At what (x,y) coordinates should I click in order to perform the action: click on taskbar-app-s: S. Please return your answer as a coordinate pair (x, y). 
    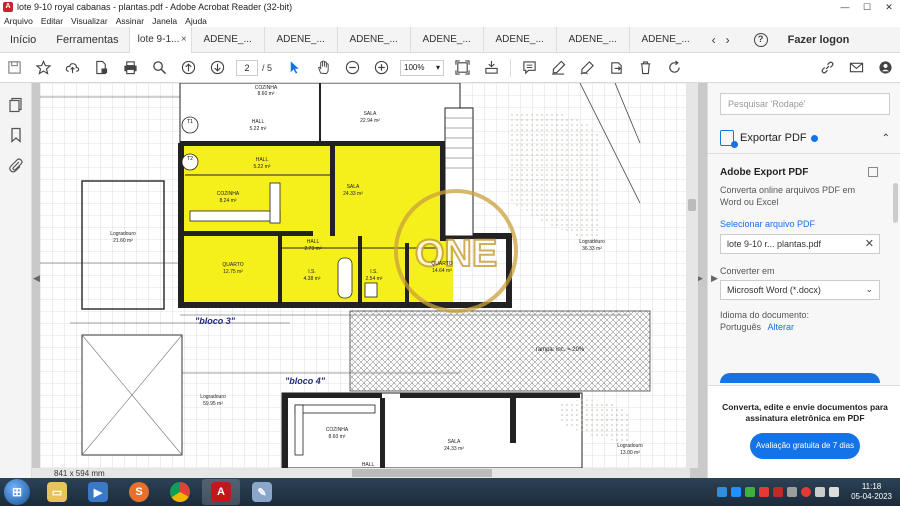
    Looking at the image, I should click on (139, 492).